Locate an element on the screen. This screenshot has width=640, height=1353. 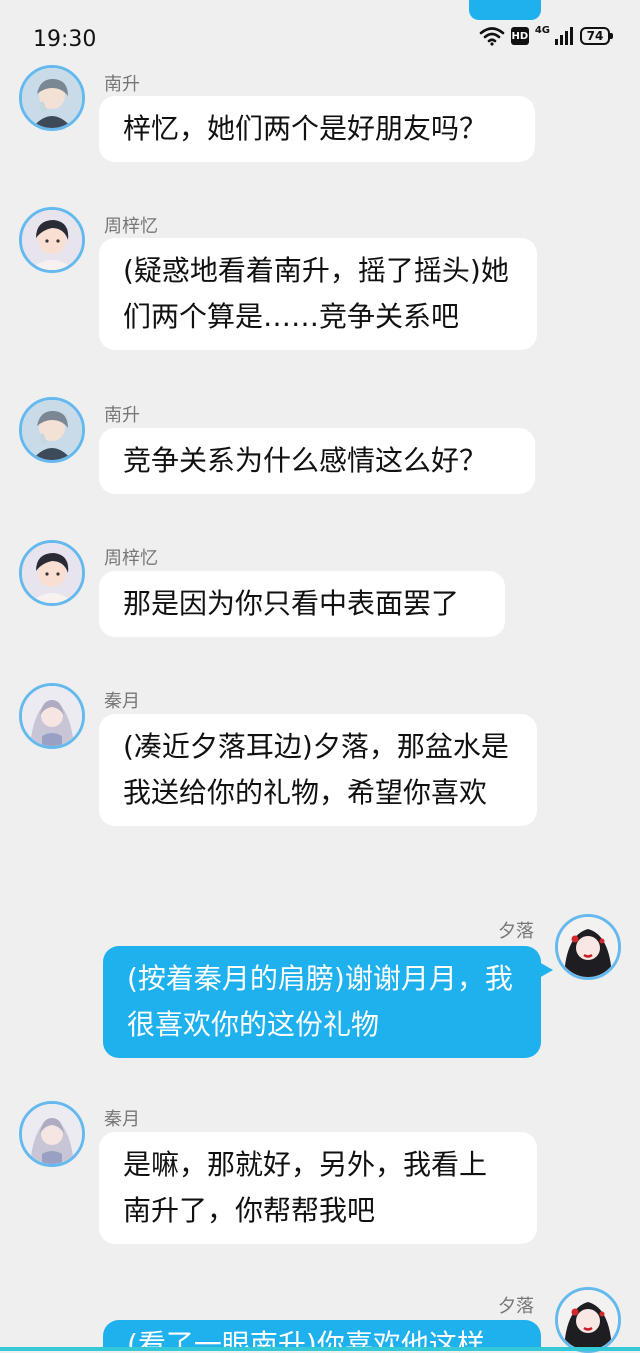
message-bubble: (凑近夕落耳边)夕落，那盆水是我送给你的礼物，希望你喜欢 is located at coordinates (318, 770).